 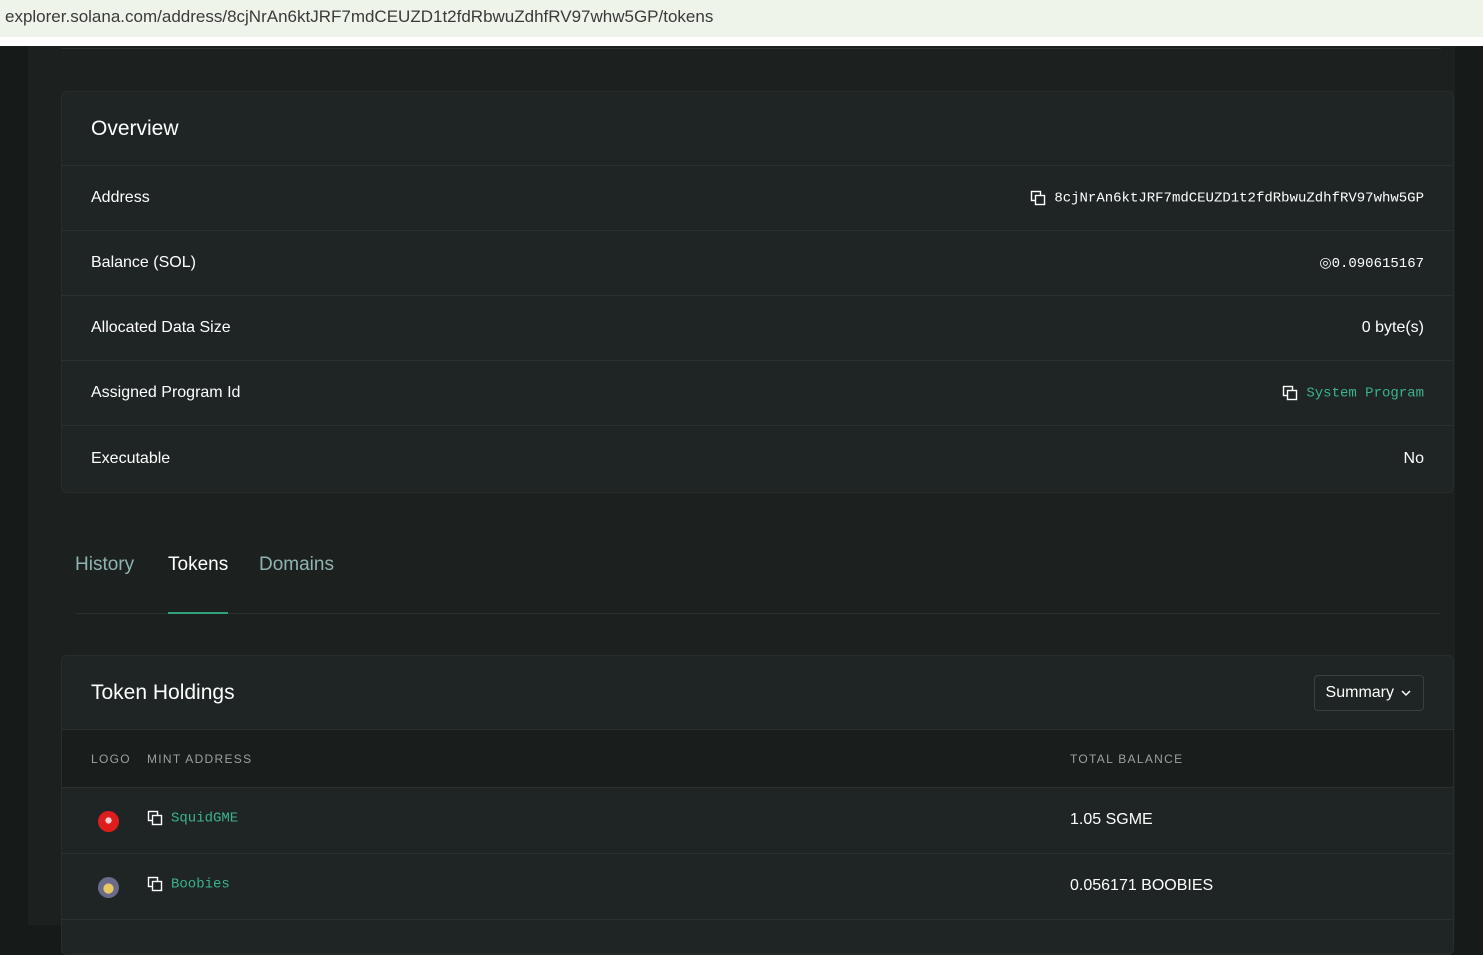 What do you see at coordinates (1142, 885) in the screenshot?
I see `balance-value: 0.056171 BOOBIES` at bounding box center [1142, 885].